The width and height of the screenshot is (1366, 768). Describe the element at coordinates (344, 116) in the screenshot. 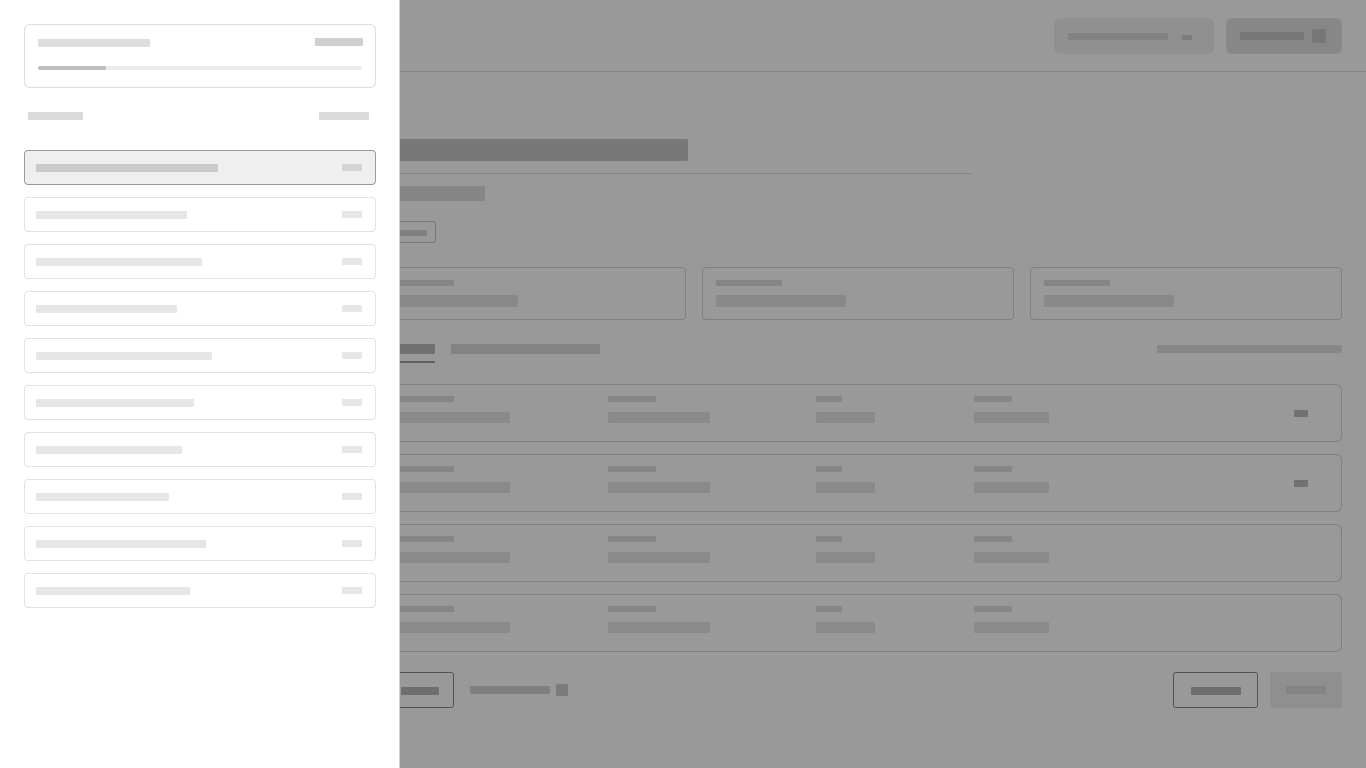

I see `list-header-action` at that location.